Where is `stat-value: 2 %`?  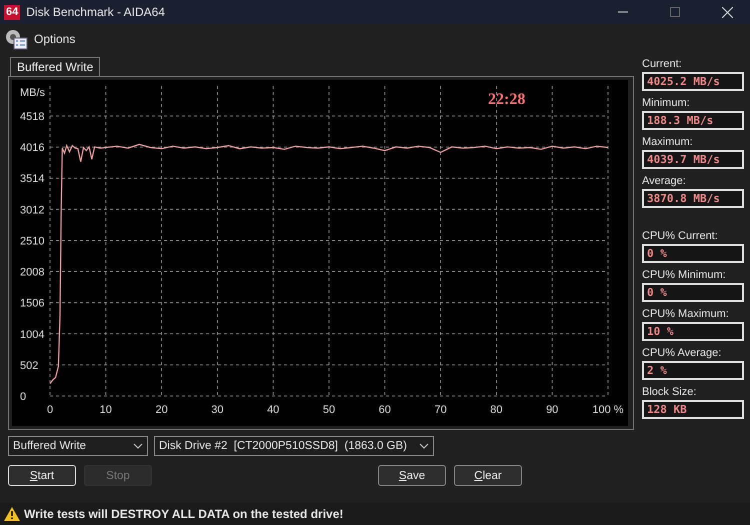 stat-value: 2 % is located at coordinates (693, 370).